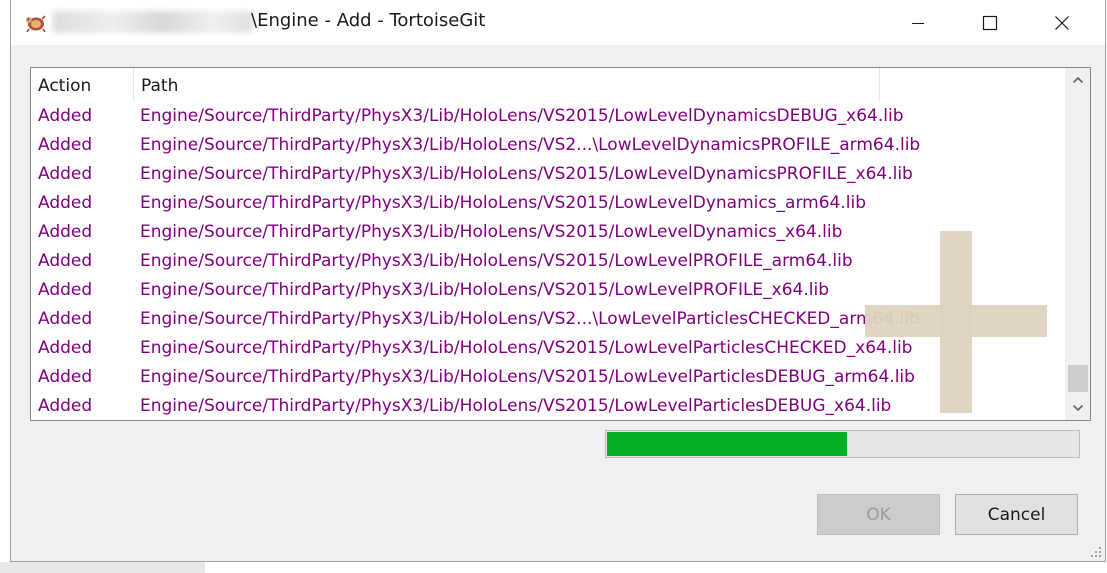 The image size is (1107, 573). Describe the element at coordinates (36, 24) in the screenshot. I see `tortoisegit-icon` at that location.